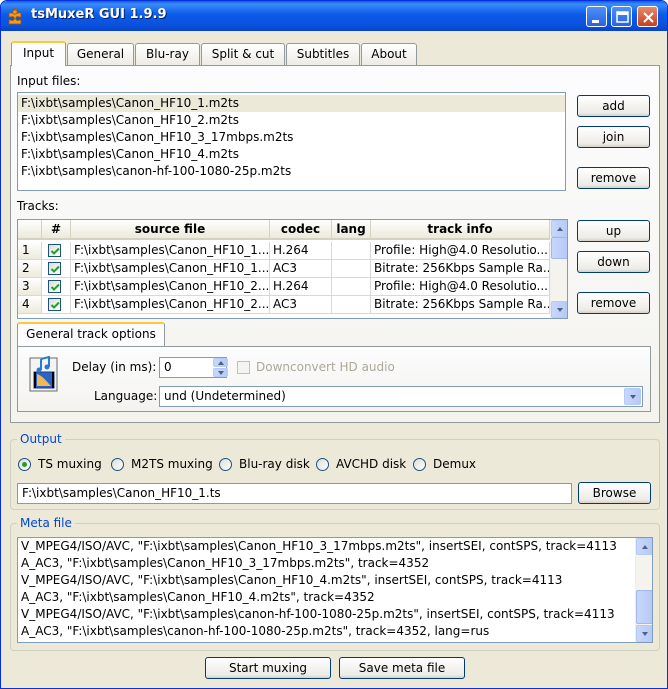 The width and height of the screenshot is (668, 689). What do you see at coordinates (323, 54) in the screenshot?
I see `tab-subtitles: Subtitles` at bounding box center [323, 54].